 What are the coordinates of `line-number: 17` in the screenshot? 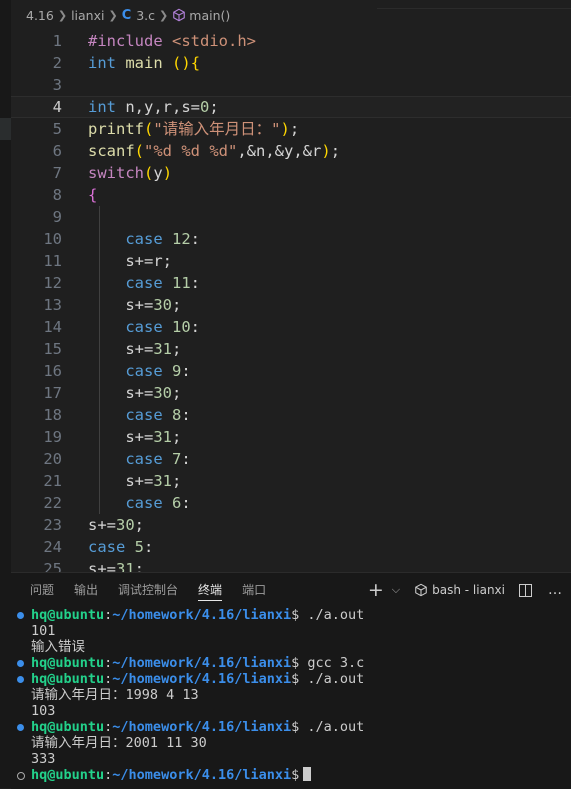 It's located at (52, 393).